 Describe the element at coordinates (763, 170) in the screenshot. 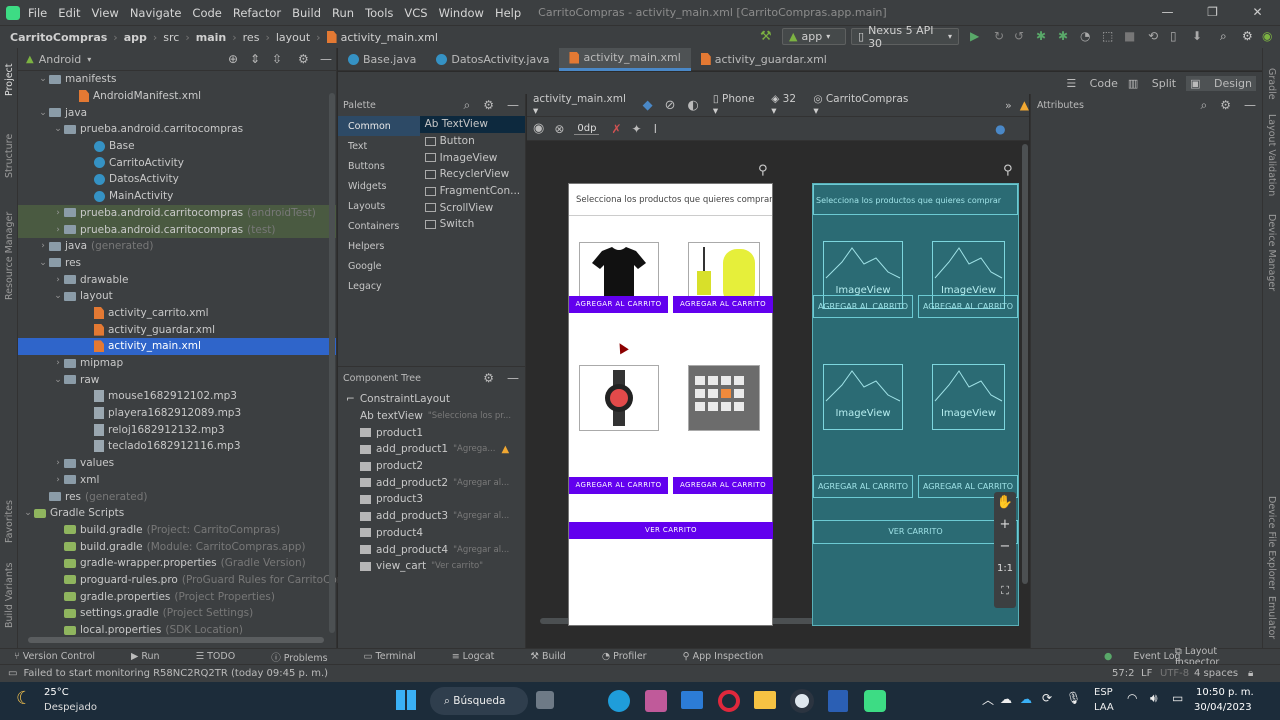

I see `pin-icon: ⚲` at that location.